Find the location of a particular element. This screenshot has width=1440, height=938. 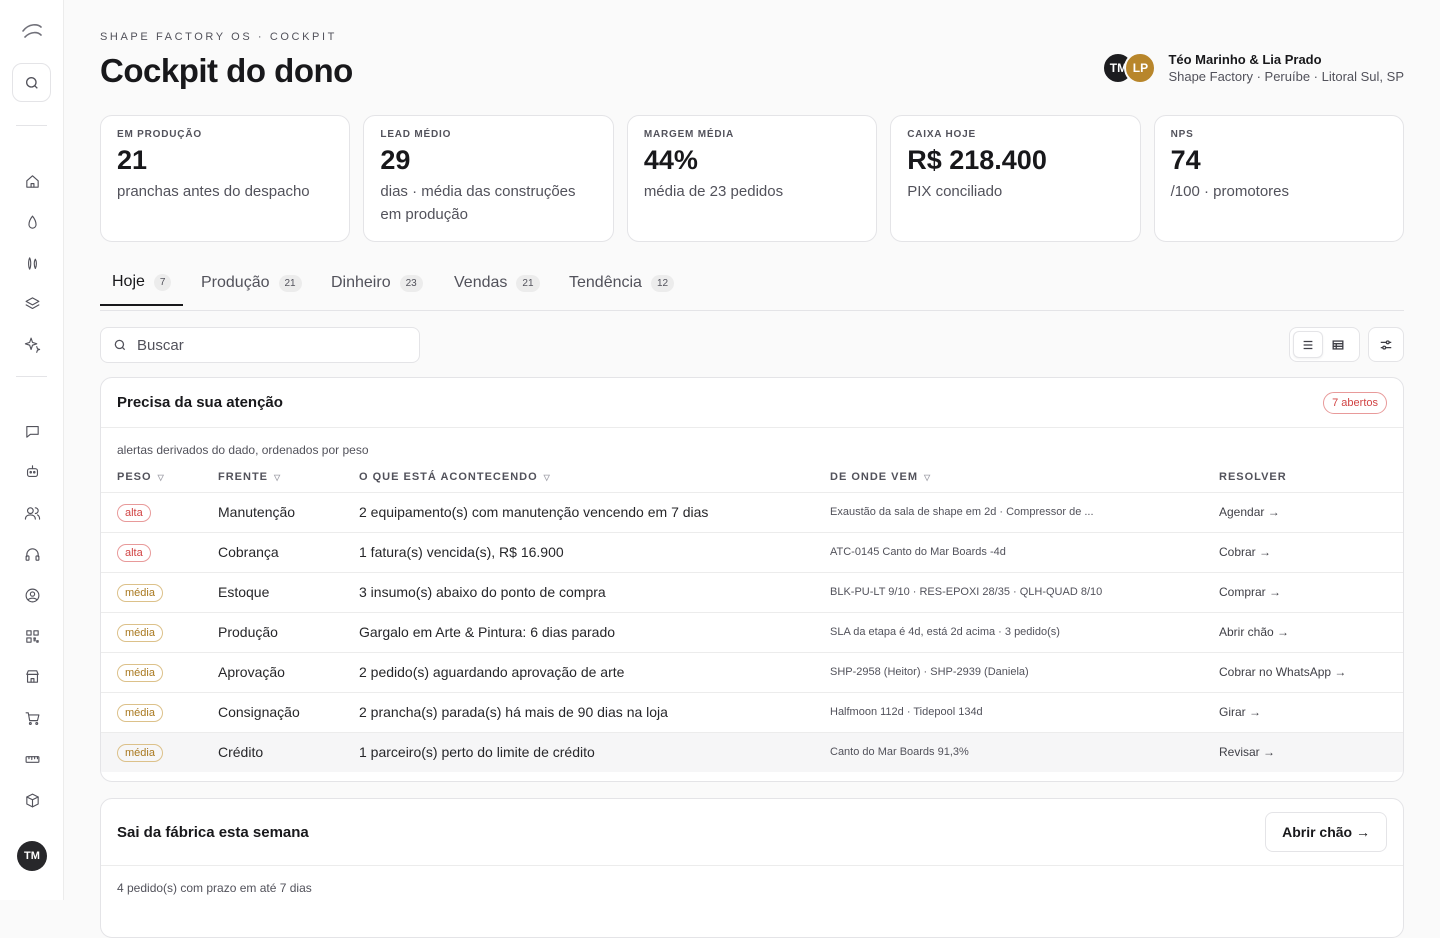

qr-icon is located at coordinates (32, 636).